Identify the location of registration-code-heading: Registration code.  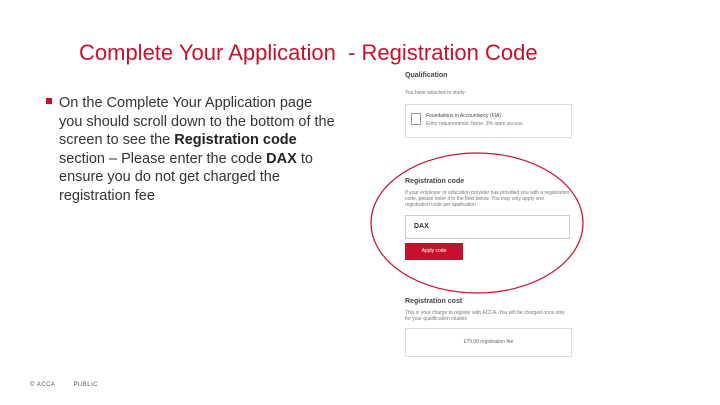
(435, 181).